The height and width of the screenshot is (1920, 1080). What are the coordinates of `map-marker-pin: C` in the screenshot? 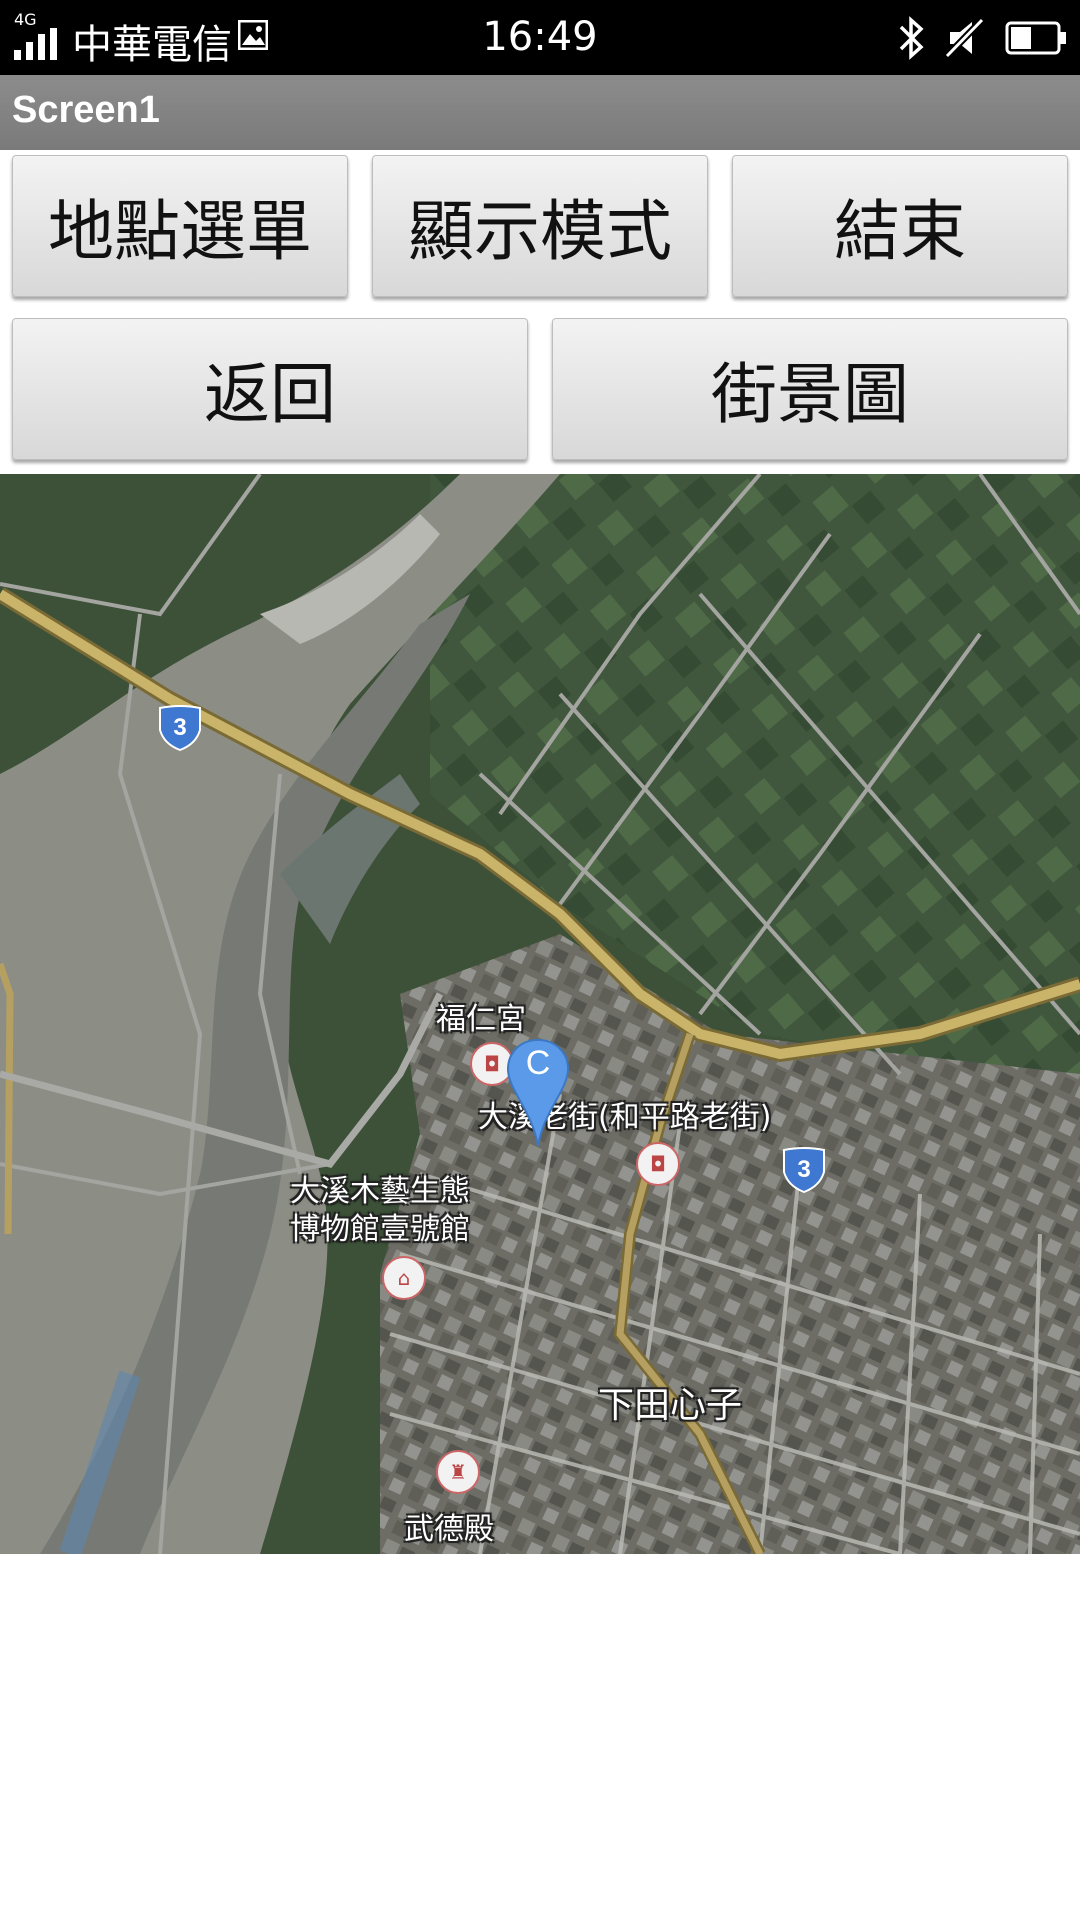 It's located at (538, 1093).